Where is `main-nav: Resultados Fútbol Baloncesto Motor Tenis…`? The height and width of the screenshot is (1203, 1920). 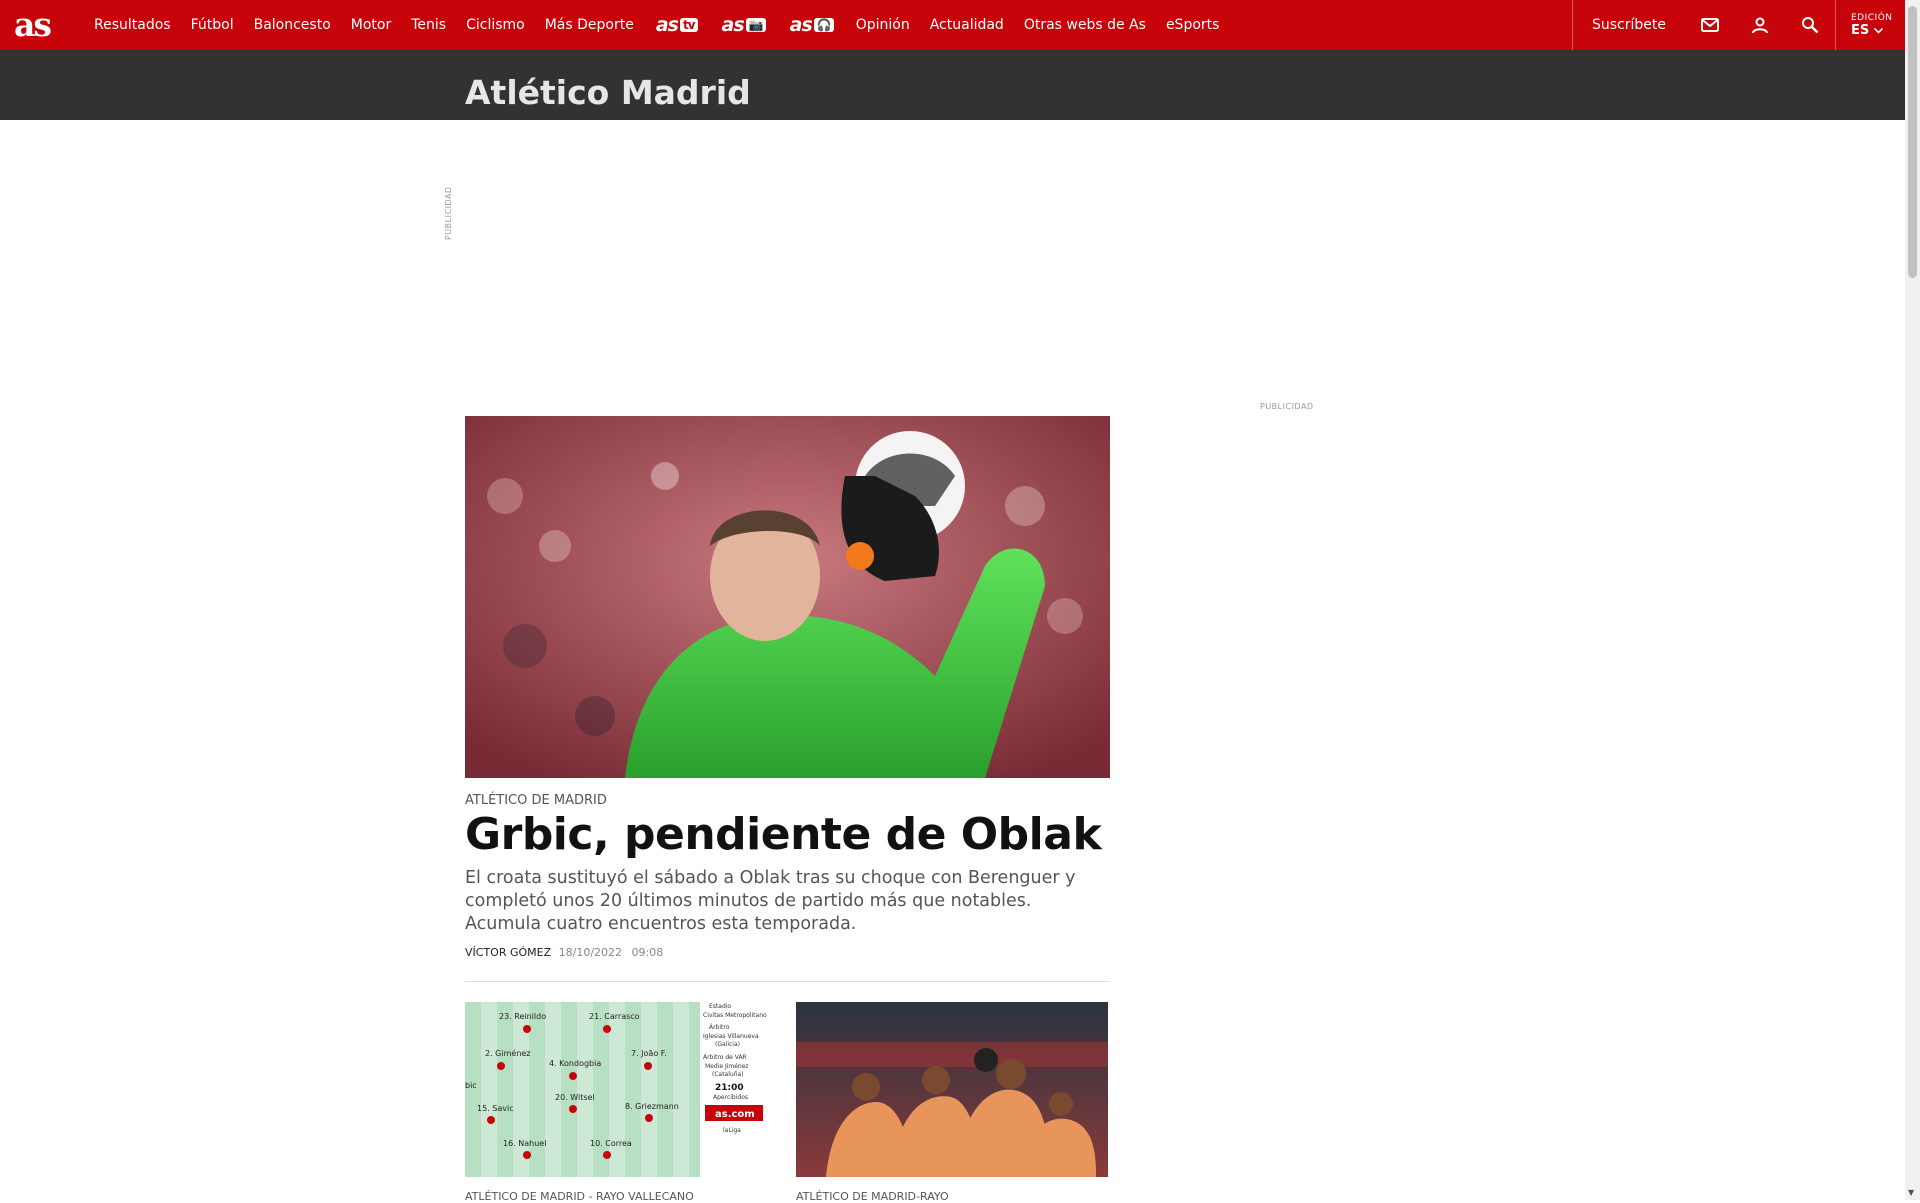
main-nav: Resultados Fútbol Baloncesto Motor Tenis… is located at coordinates (656, 25).